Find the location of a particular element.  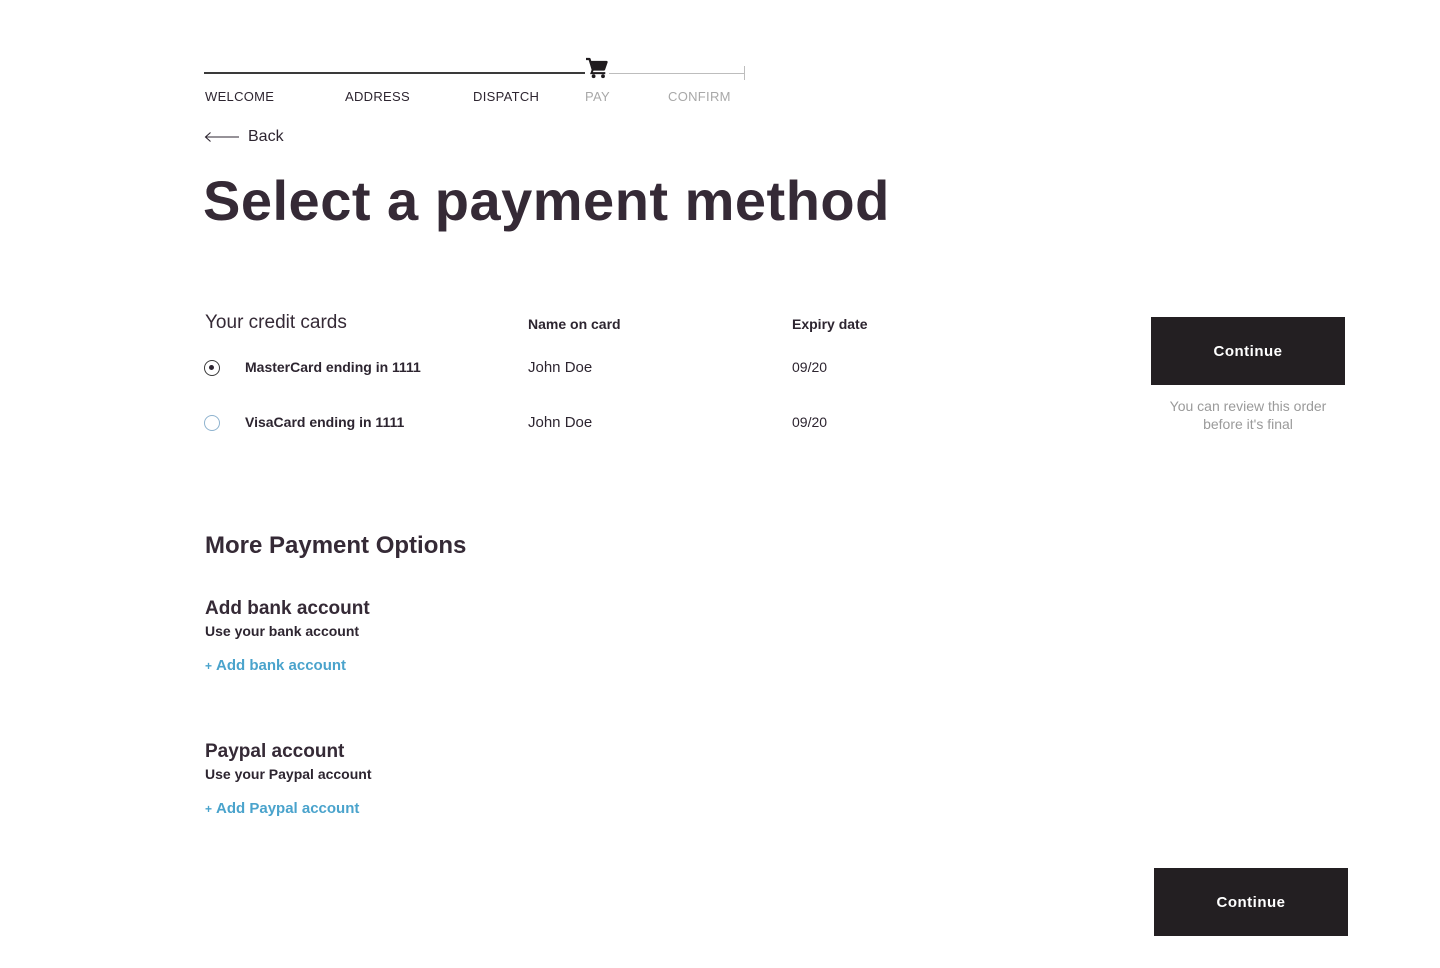

step-address: ADDRESS is located at coordinates (377, 96).